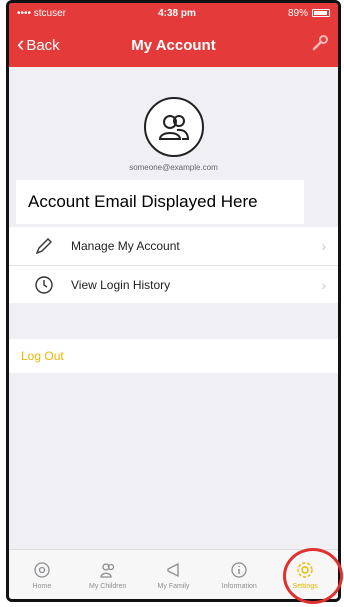  What do you see at coordinates (42, 13) in the screenshot?
I see `carrier-text: •••• stcuser` at bounding box center [42, 13].